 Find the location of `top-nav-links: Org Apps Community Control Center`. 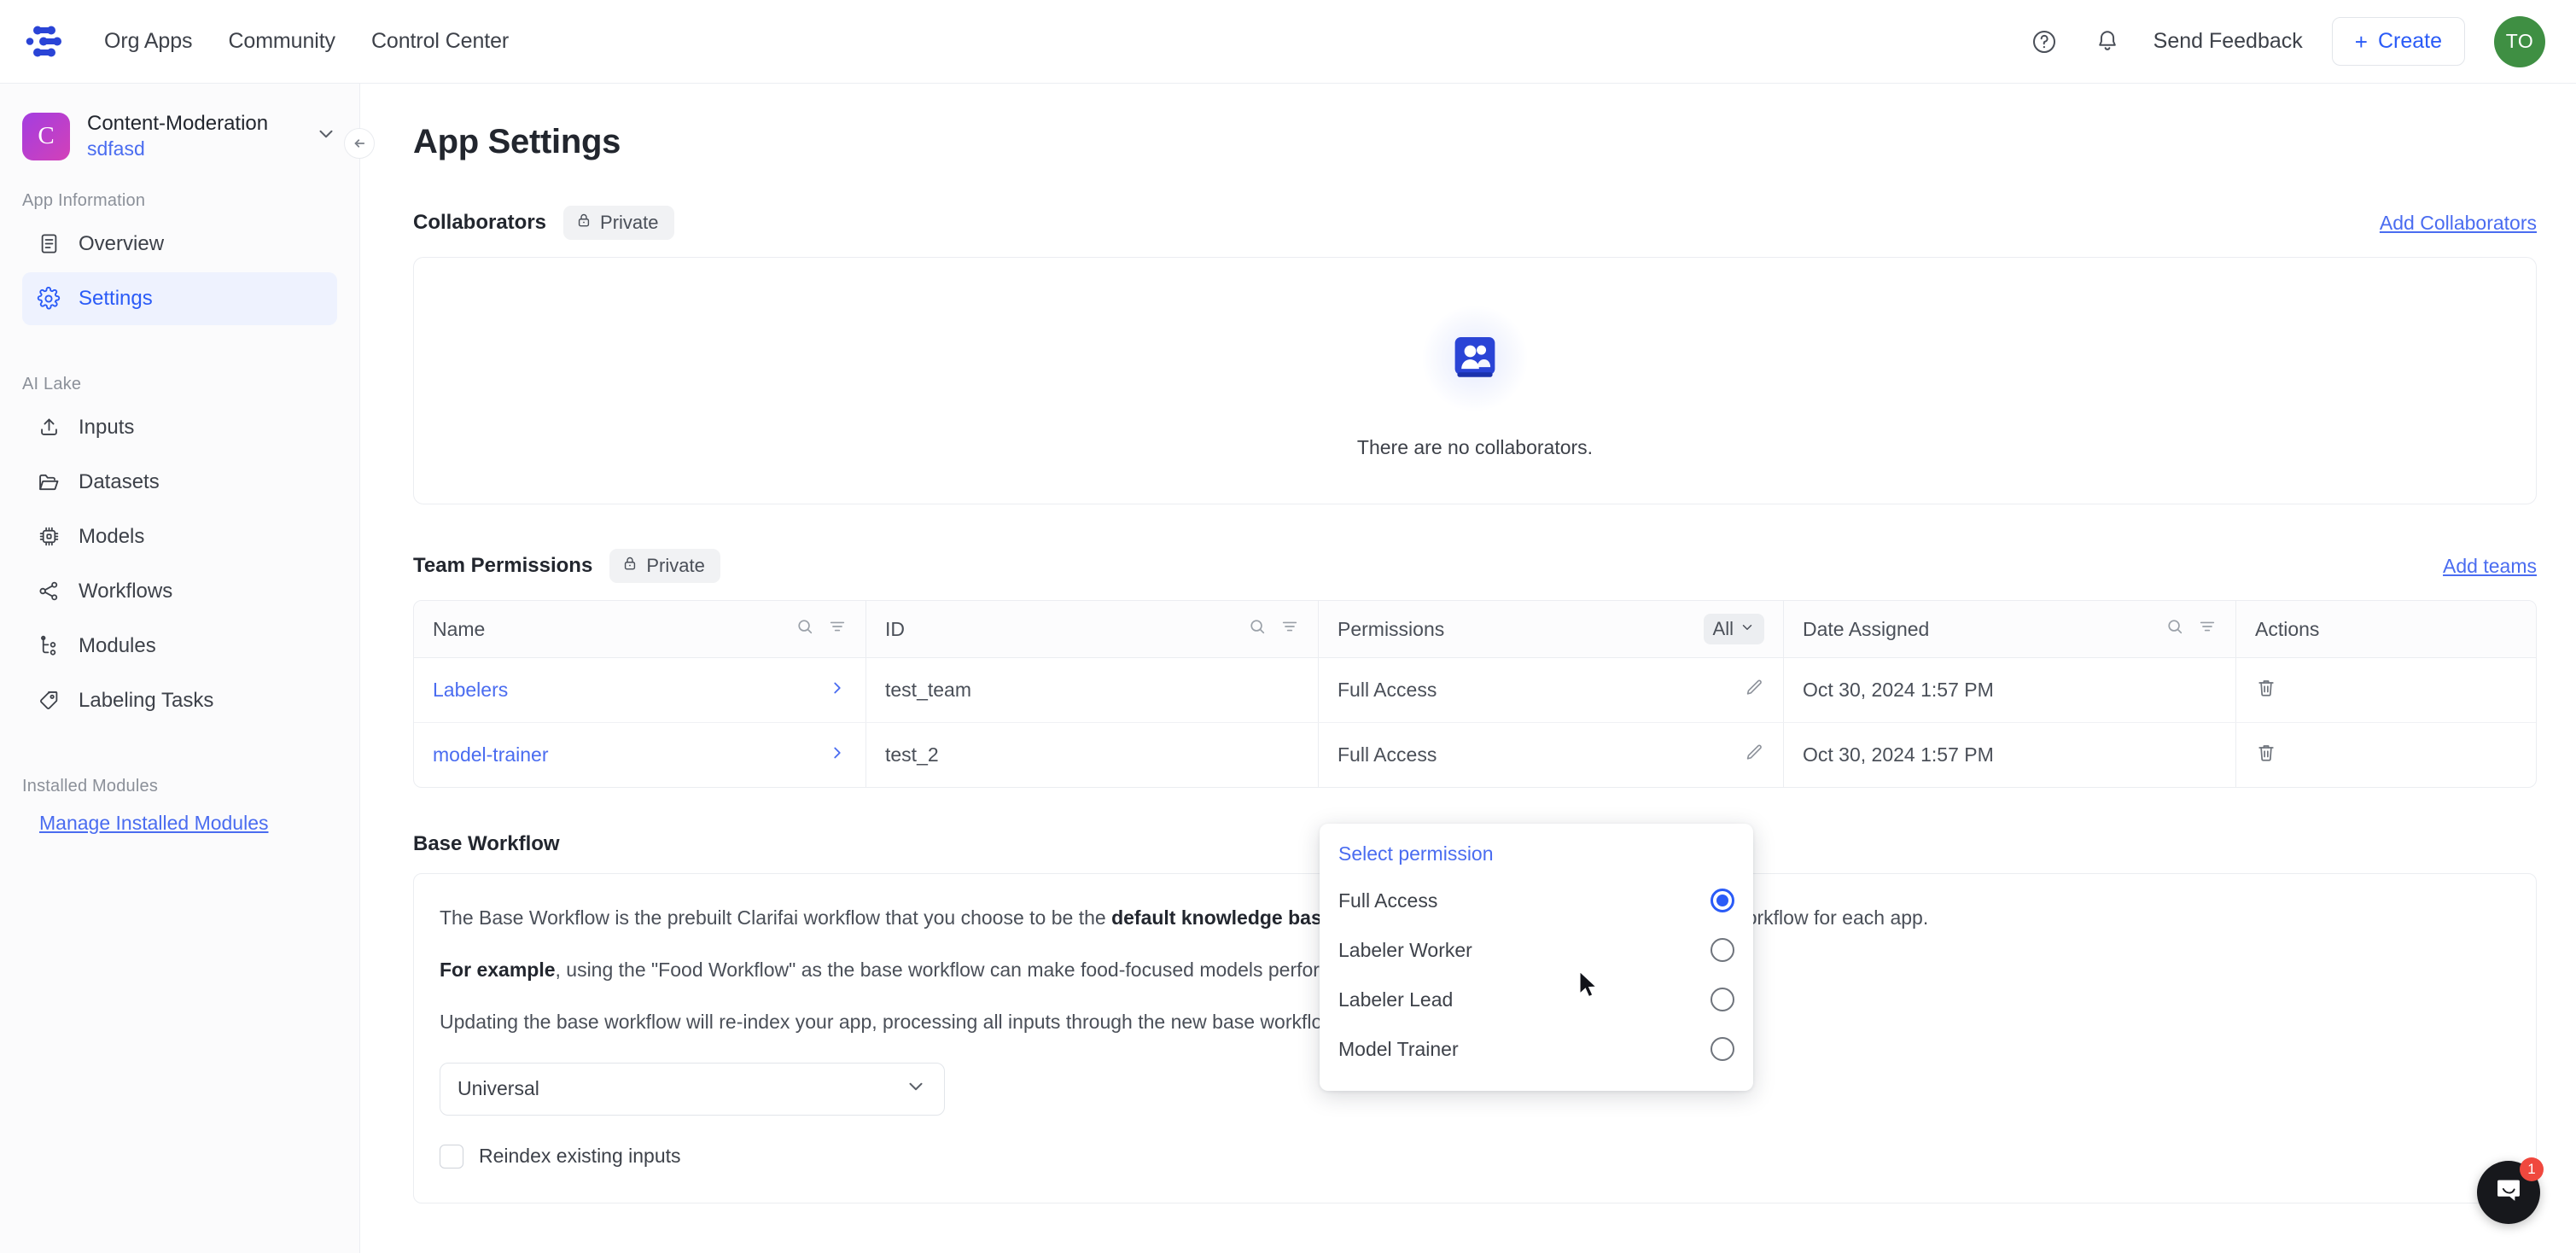

top-nav-links: Org Apps Community Control Center is located at coordinates (306, 41).